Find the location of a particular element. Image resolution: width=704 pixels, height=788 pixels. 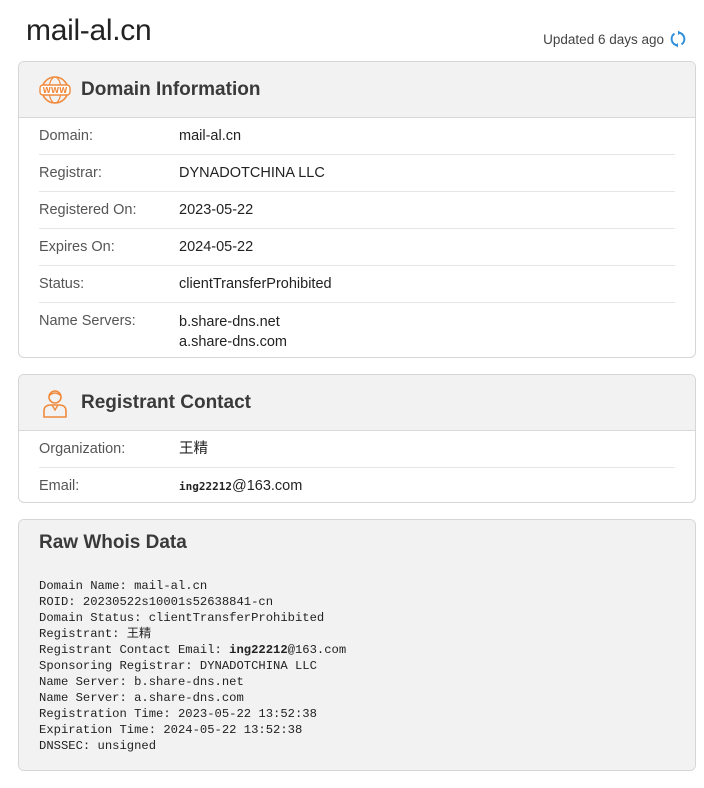

raw-whois-header: Raw Whois Data is located at coordinates (357, 543).